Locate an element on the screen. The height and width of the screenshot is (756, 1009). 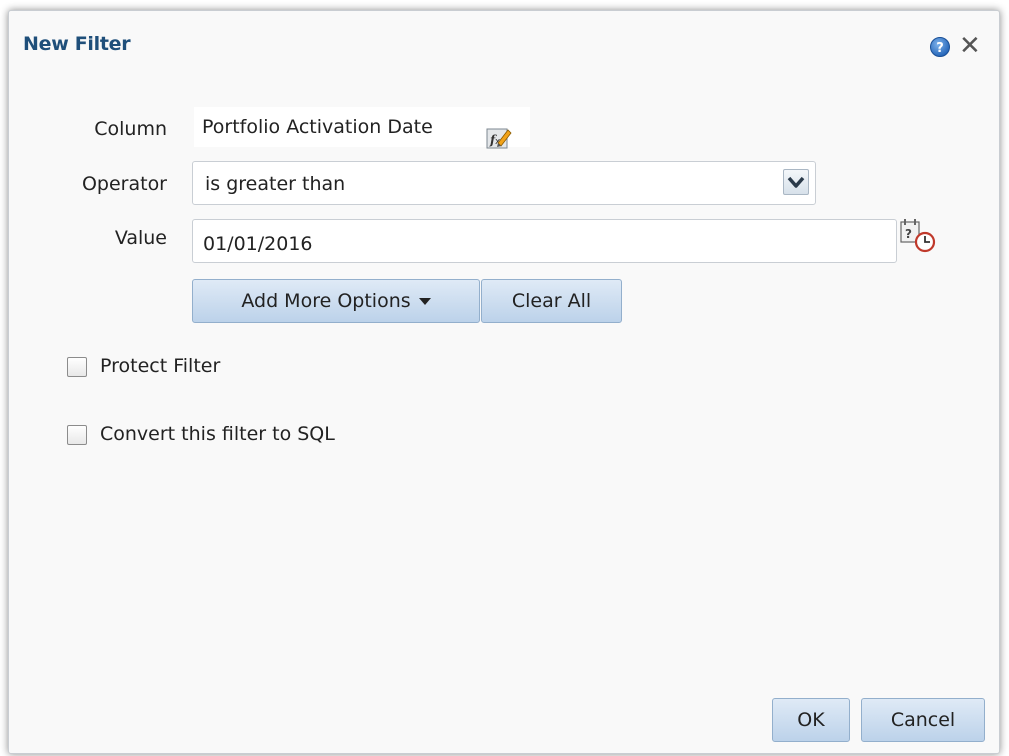
operator-label: Operator is located at coordinates (124, 184).